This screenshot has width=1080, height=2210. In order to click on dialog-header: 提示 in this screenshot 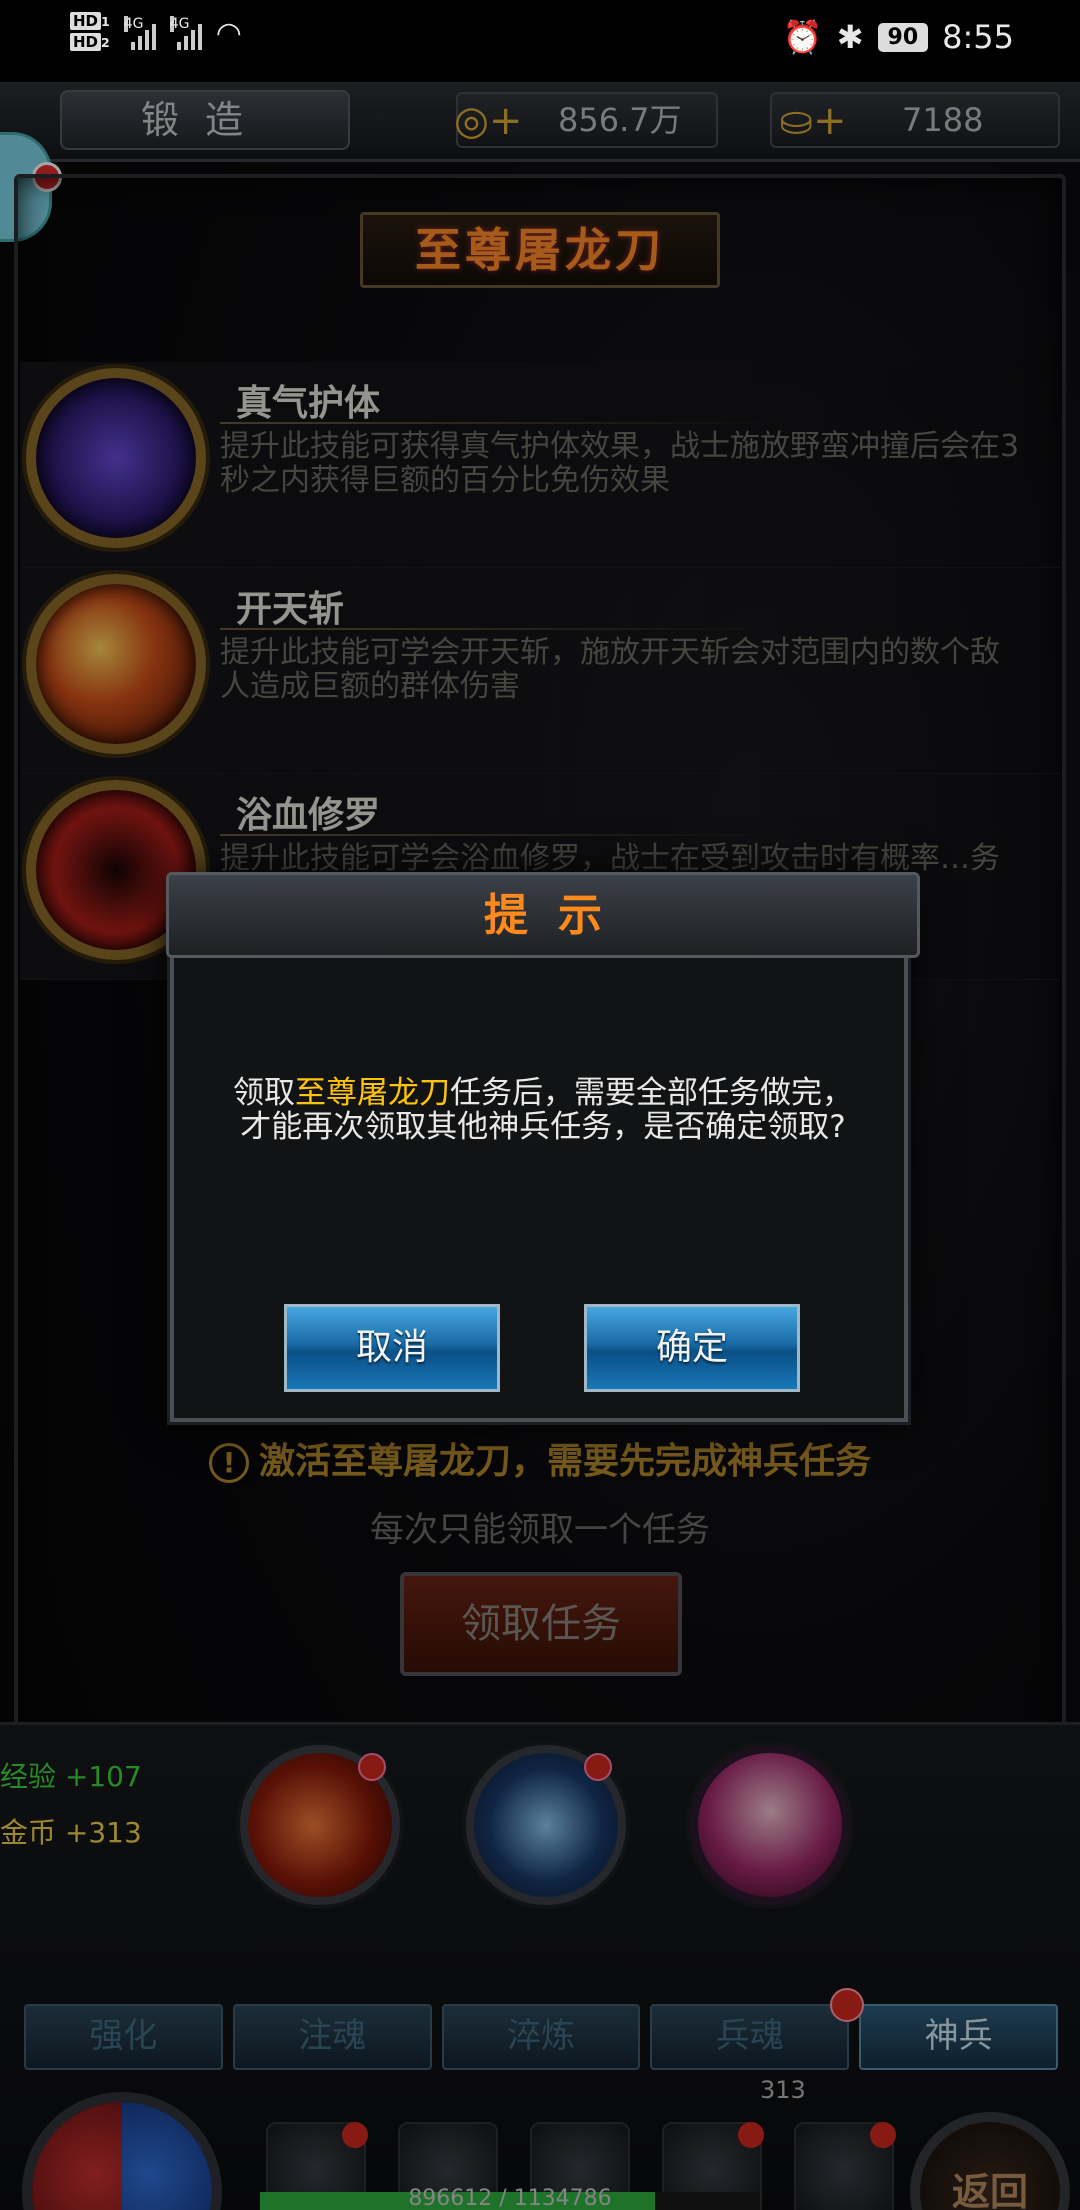, I will do `click(543, 915)`.